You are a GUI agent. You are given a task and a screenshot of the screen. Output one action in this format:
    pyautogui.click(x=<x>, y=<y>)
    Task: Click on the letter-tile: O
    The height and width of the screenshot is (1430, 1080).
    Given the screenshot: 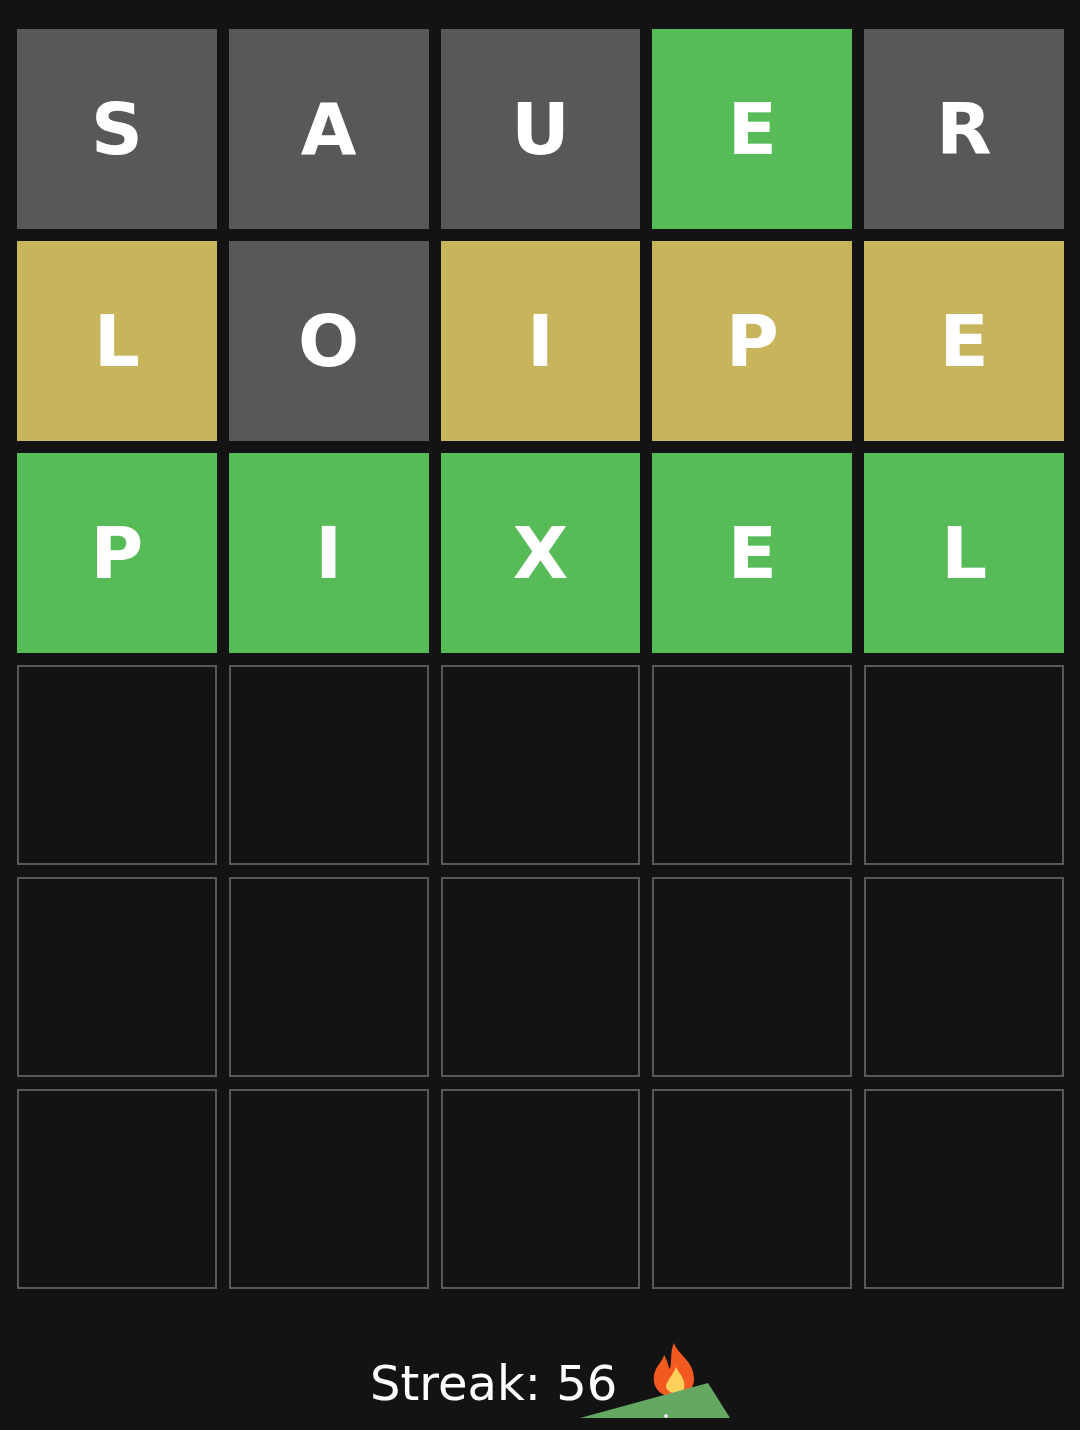 What is the action you would take?
    pyautogui.click(x=328, y=341)
    